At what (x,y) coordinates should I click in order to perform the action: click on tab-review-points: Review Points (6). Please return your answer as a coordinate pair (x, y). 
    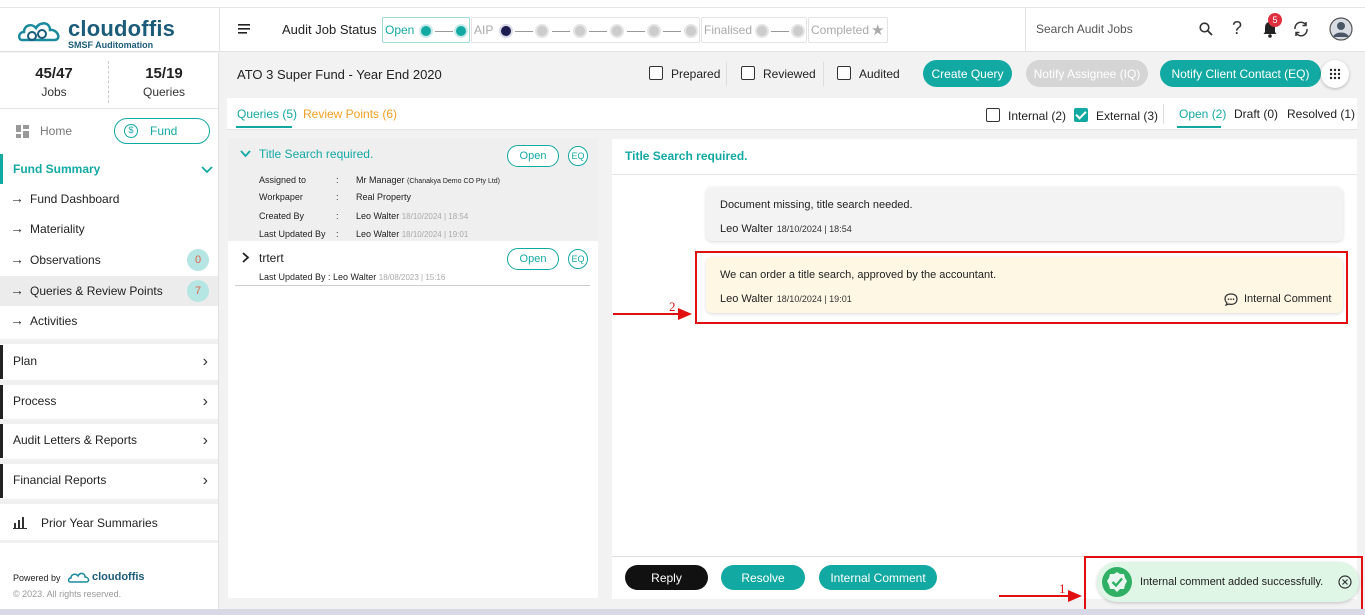
    Looking at the image, I should click on (350, 114).